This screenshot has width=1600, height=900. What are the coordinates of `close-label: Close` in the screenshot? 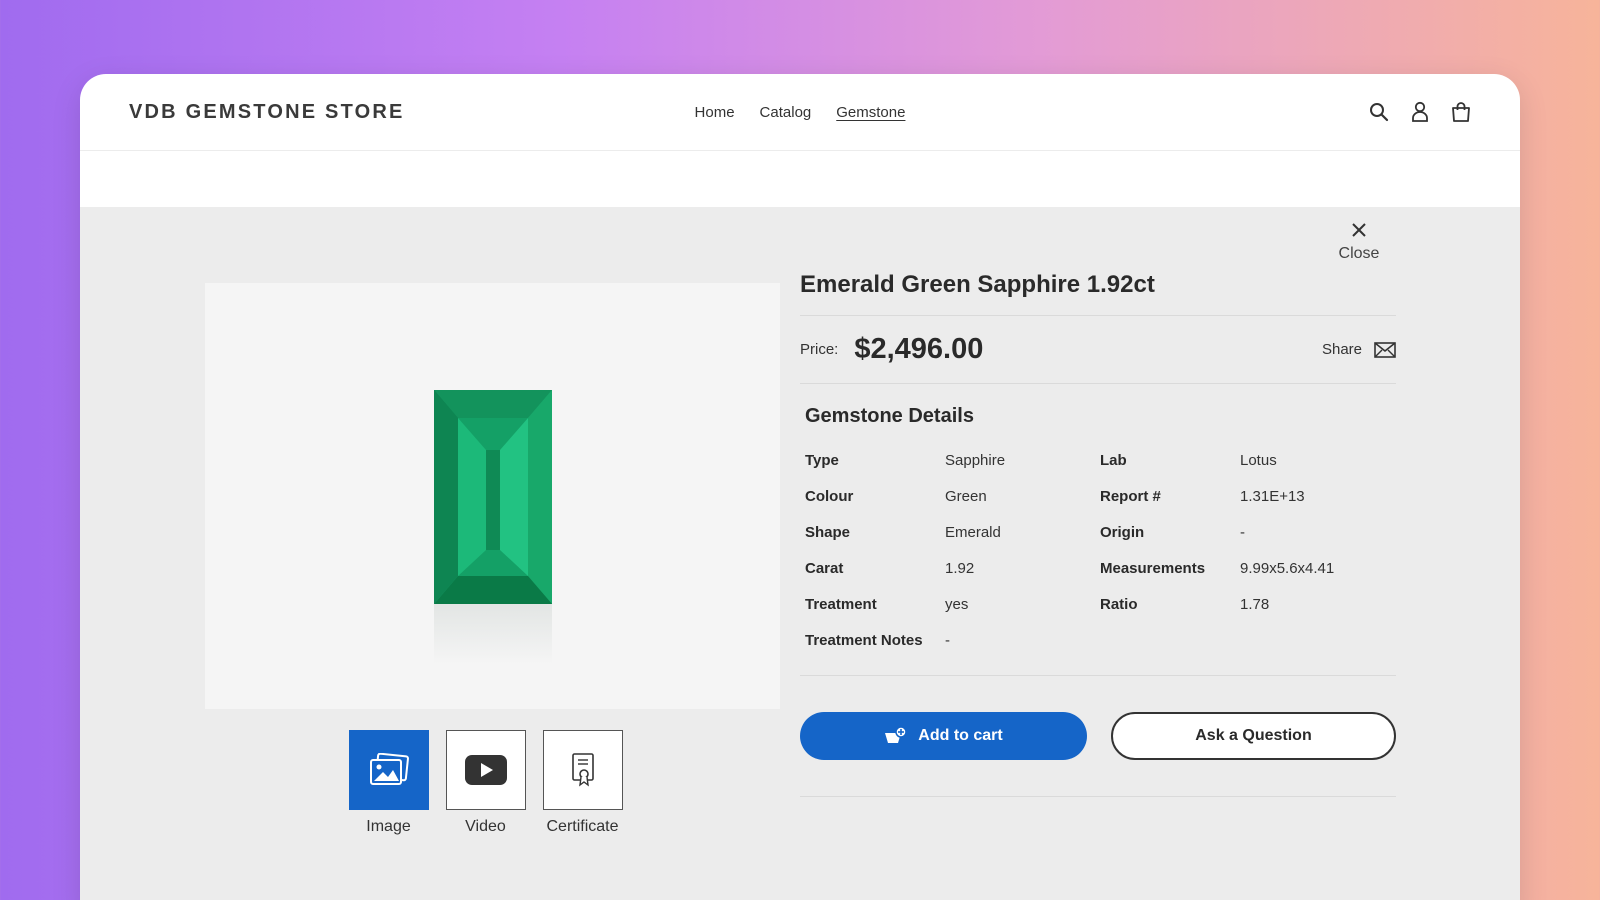 It's located at (1359, 253).